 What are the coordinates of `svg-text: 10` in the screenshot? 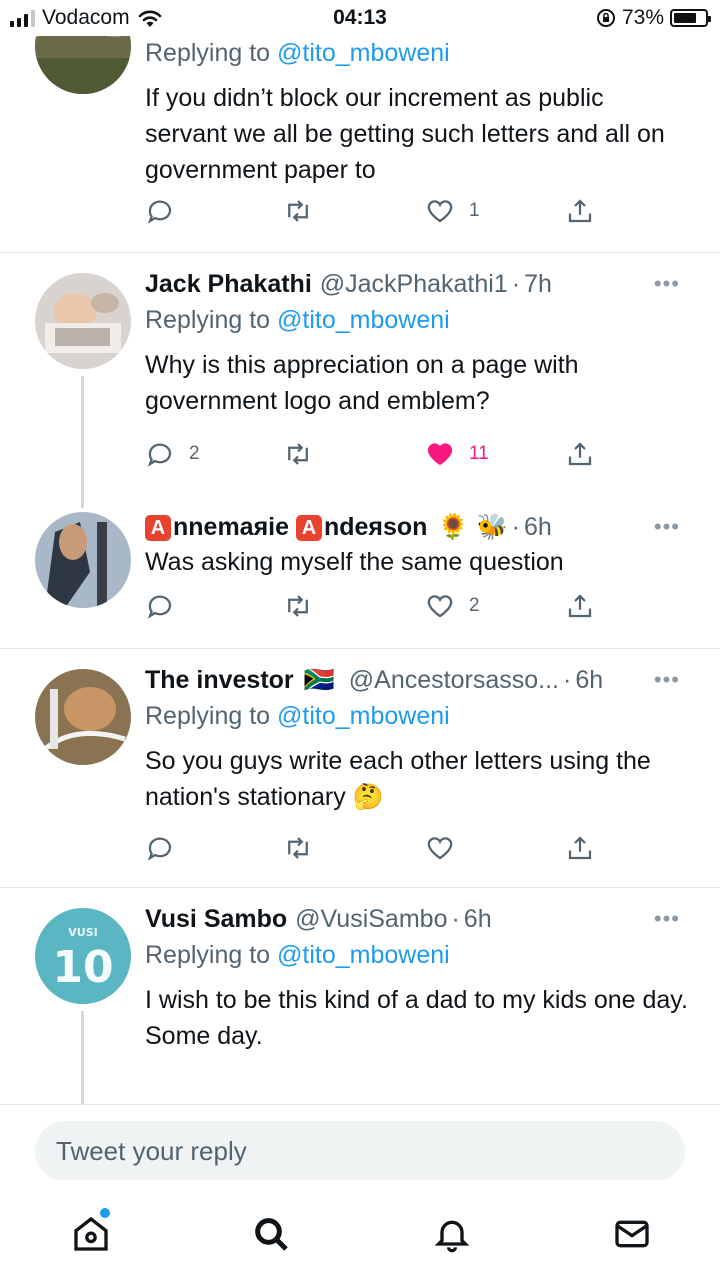 It's located at (82, 967).